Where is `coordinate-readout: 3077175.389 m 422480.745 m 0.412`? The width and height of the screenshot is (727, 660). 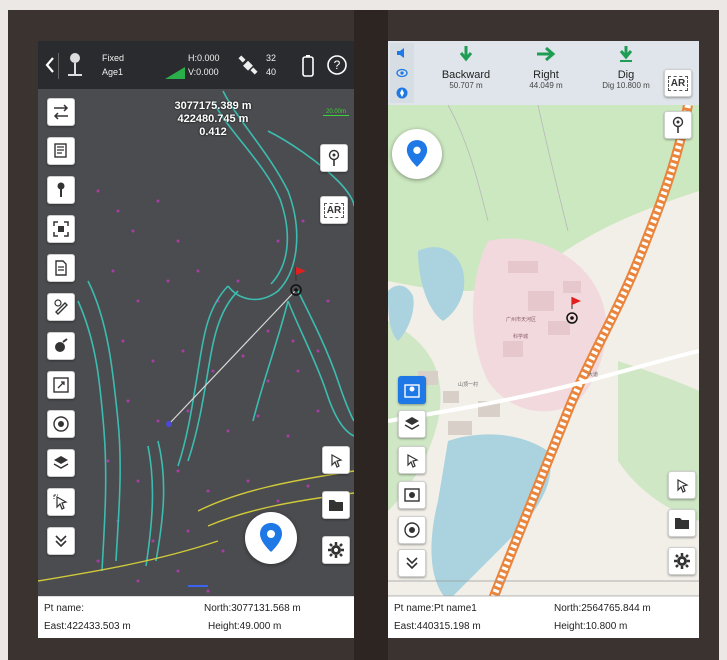 coordinate-readout: 3077175.389 m 422480.745 m 0.412 is located at coordinates (213, 119).